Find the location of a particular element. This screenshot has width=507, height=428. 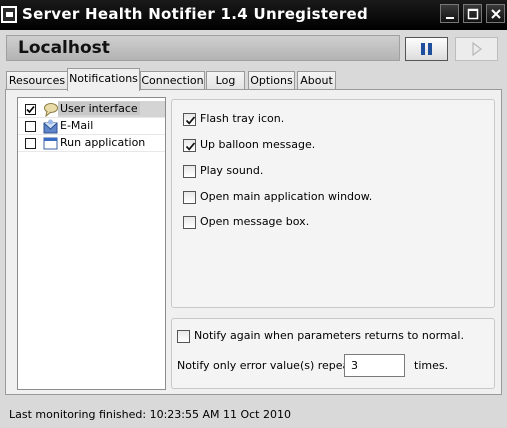

maximize-button is located at coordinates (472, 13).